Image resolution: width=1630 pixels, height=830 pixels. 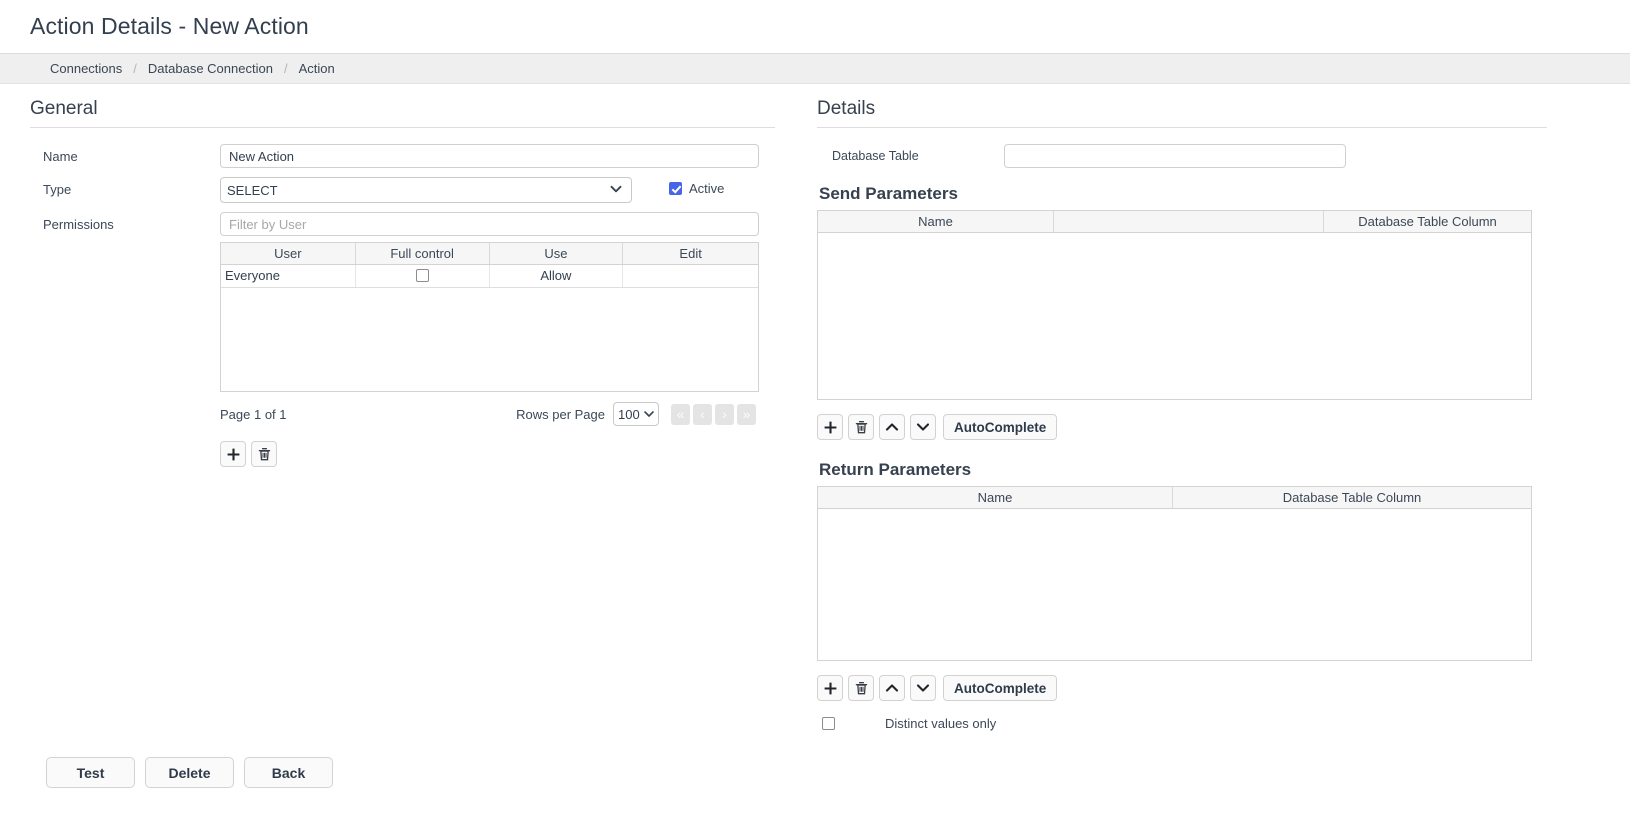 I want to click on delete-return-parameter-button, so click(x=861, y=688).